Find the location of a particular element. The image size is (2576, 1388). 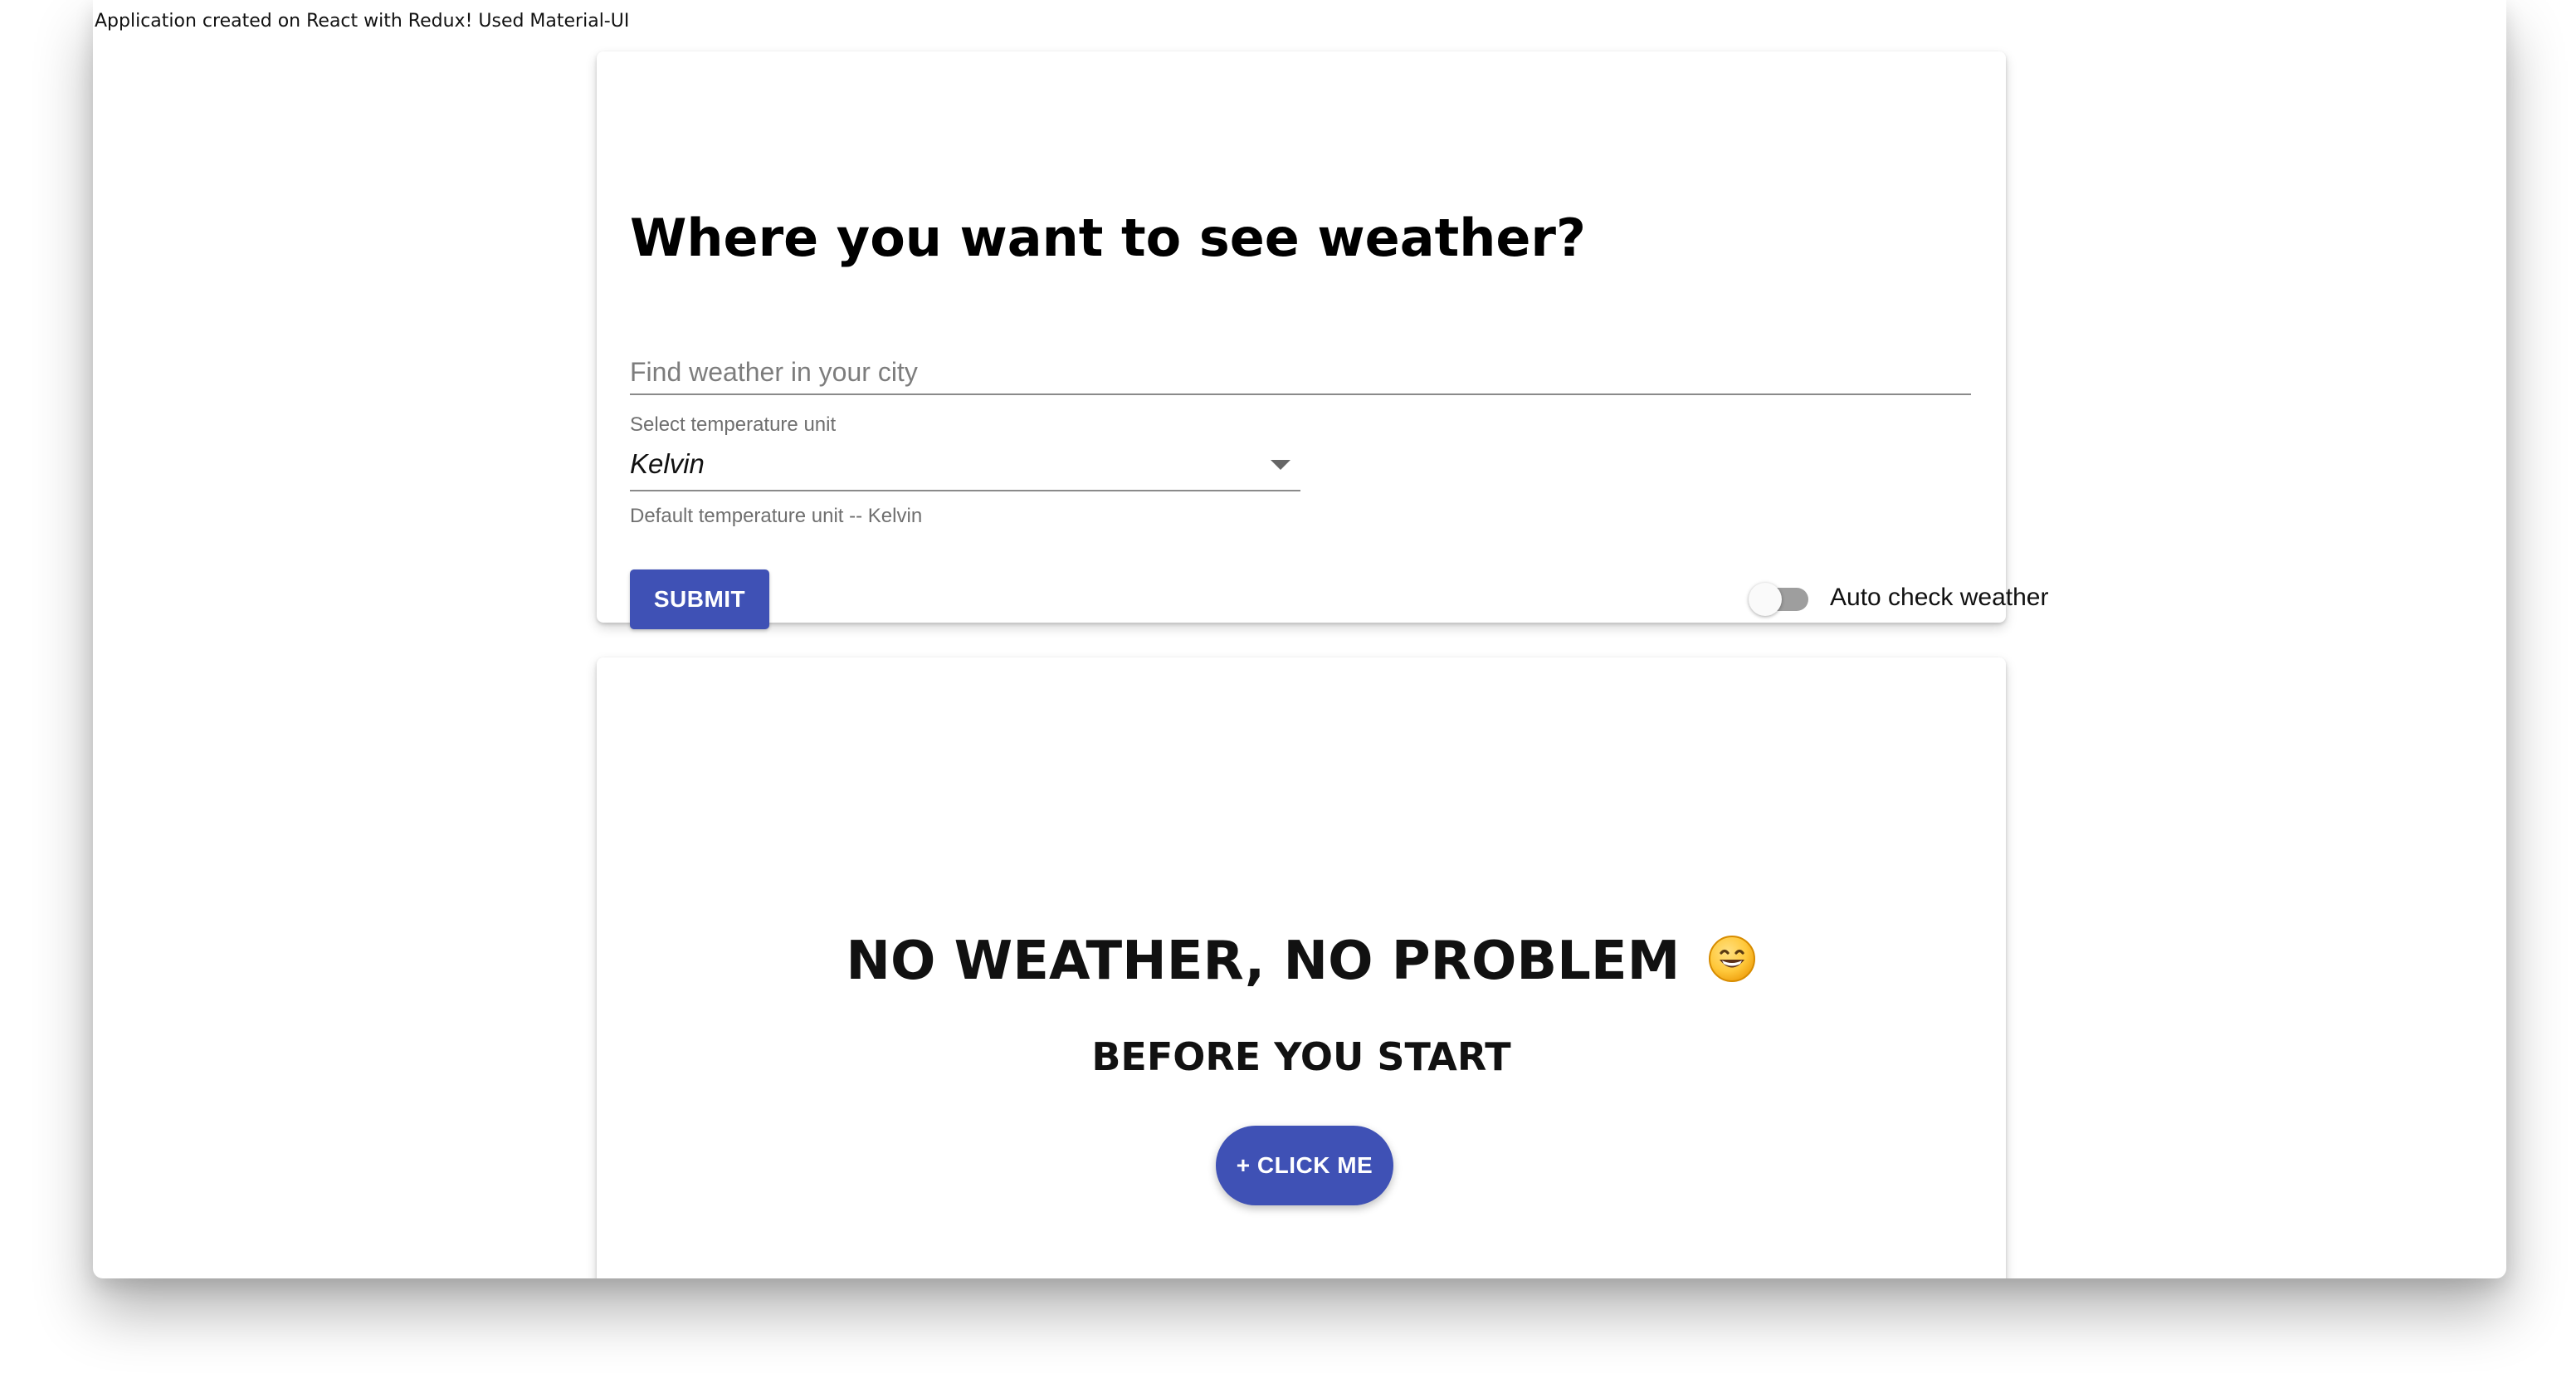

temperature-unit-label: Select temperature unit is located at coordinates (733, 424).